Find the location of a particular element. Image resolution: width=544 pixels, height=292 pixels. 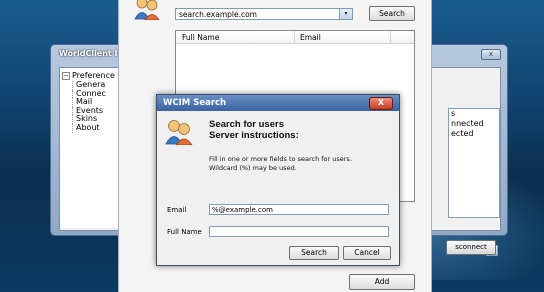

tree-root: − Preference is located at coordinates (89, 75).